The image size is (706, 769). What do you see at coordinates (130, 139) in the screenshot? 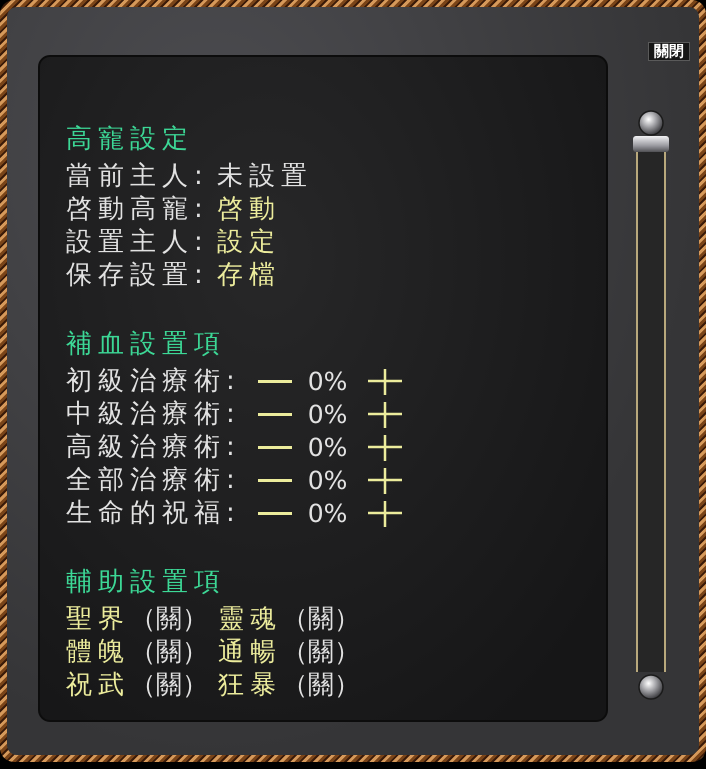
I see `section-heading: 高寵設定` at bounding box center [130, 139].